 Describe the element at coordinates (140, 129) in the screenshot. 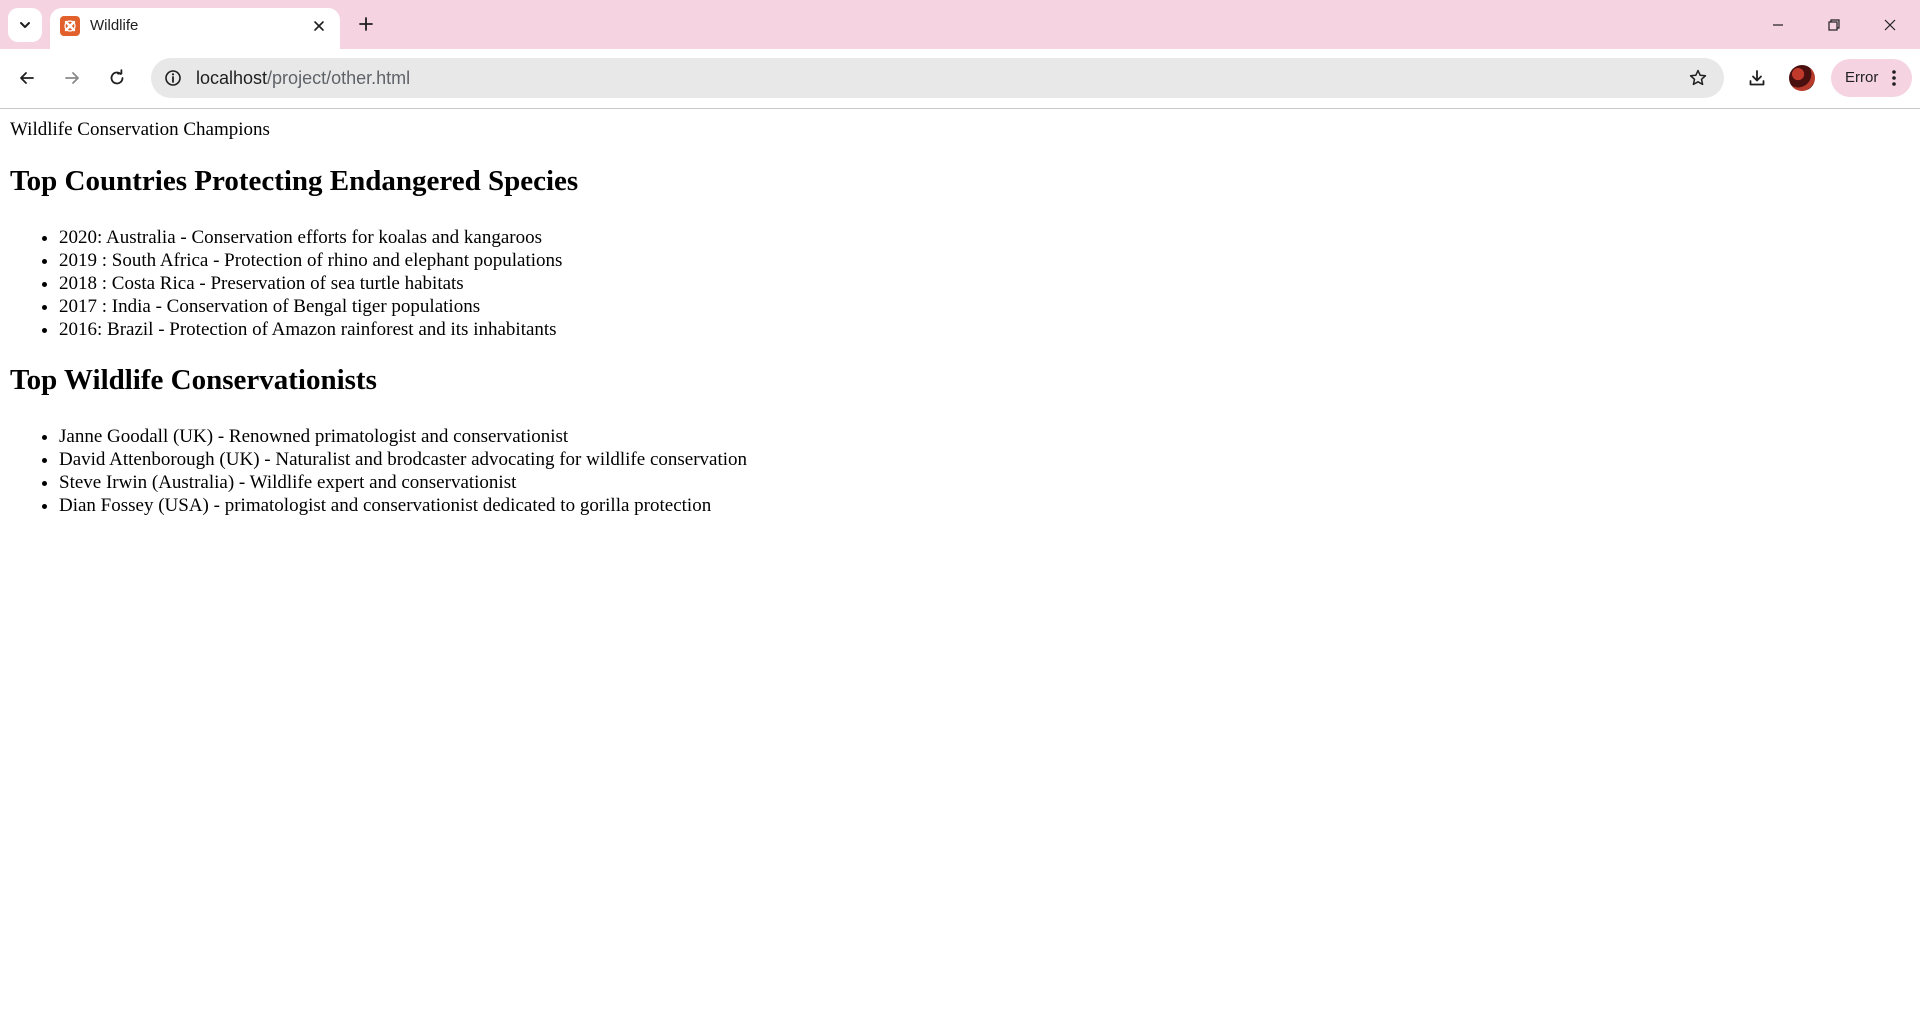

I see `page-intro-text: Wildlife Conservation Champions` at that location.